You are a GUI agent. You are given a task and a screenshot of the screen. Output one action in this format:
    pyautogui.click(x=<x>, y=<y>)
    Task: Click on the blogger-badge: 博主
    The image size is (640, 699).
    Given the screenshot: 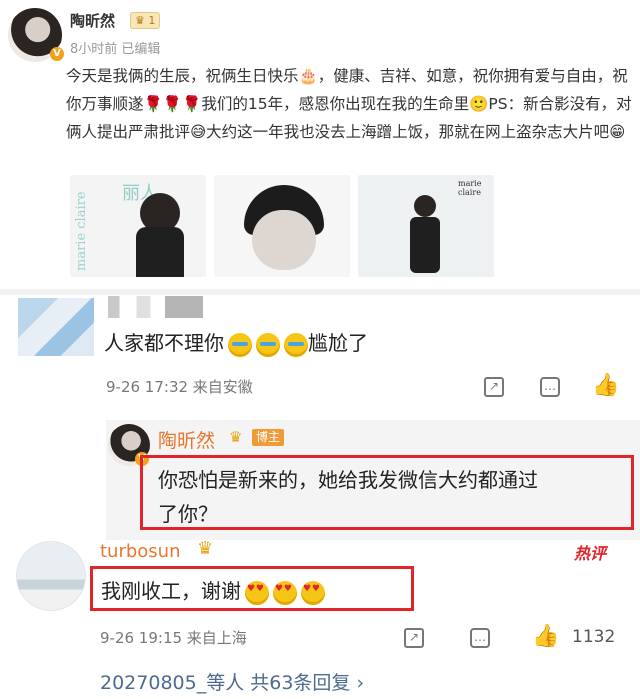 What is the action you would take?
    pyautogui.click(x=268, y=437)
    